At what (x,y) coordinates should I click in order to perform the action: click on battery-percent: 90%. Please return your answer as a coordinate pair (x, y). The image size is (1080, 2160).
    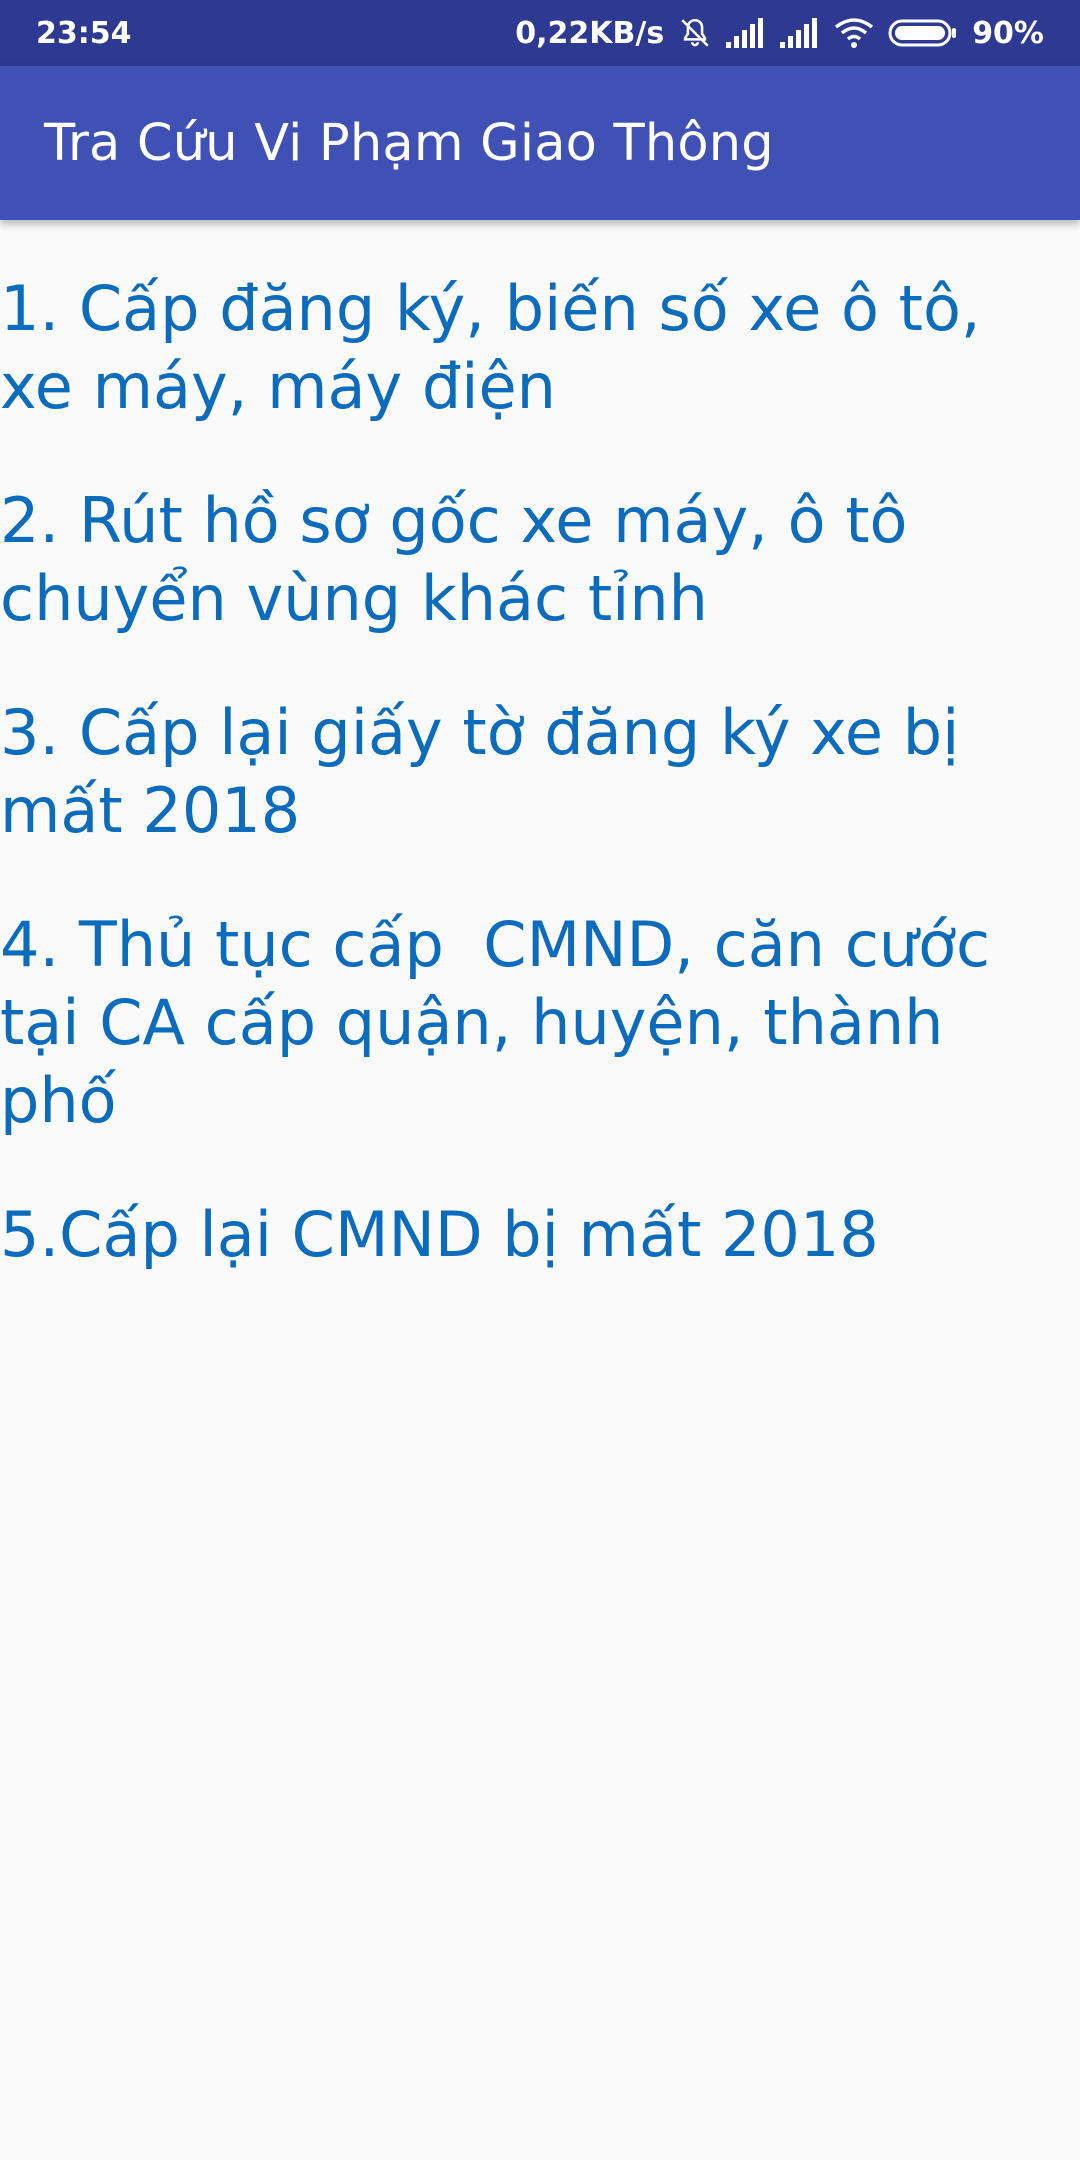
    Looking at the image, I should click on (1008, 33).